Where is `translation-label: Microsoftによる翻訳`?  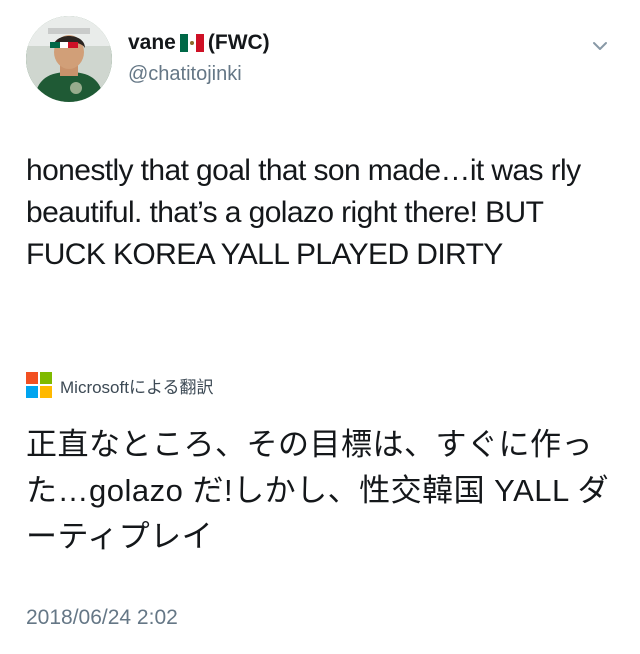
translation-label: Microsoftによる翻訳 is located at coordinates (137, 387).